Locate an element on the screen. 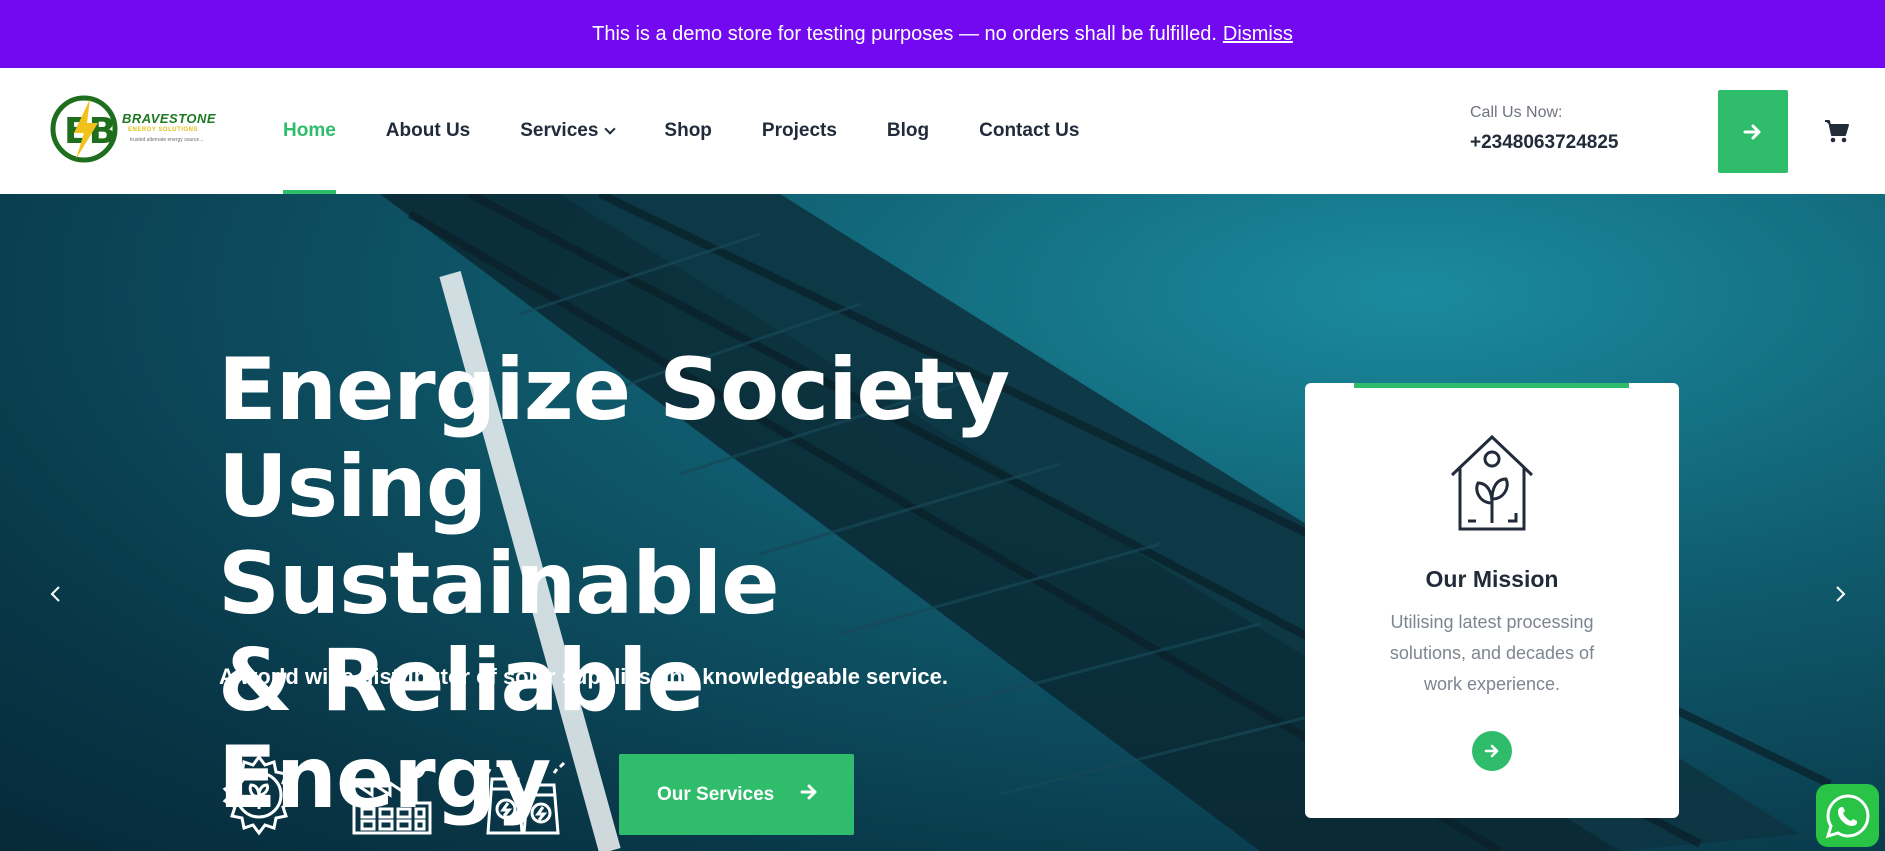 Image resolution: width=1885 pixels, height=851 pixels. nav-about-us: About Us is located at coordinates (428, 131).